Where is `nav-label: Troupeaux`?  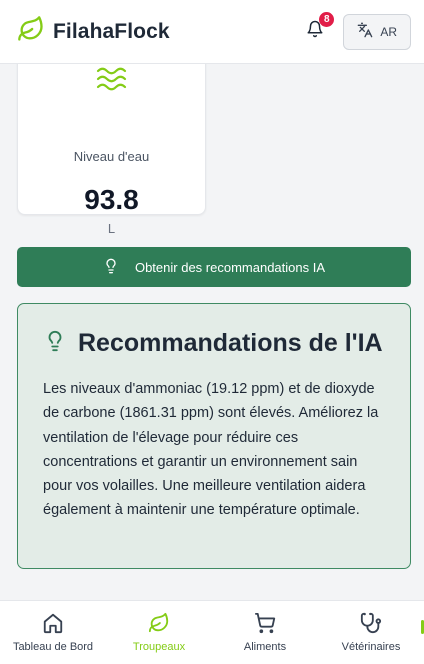
nav-label: Troupeaux is located at coordinates (159, 647).